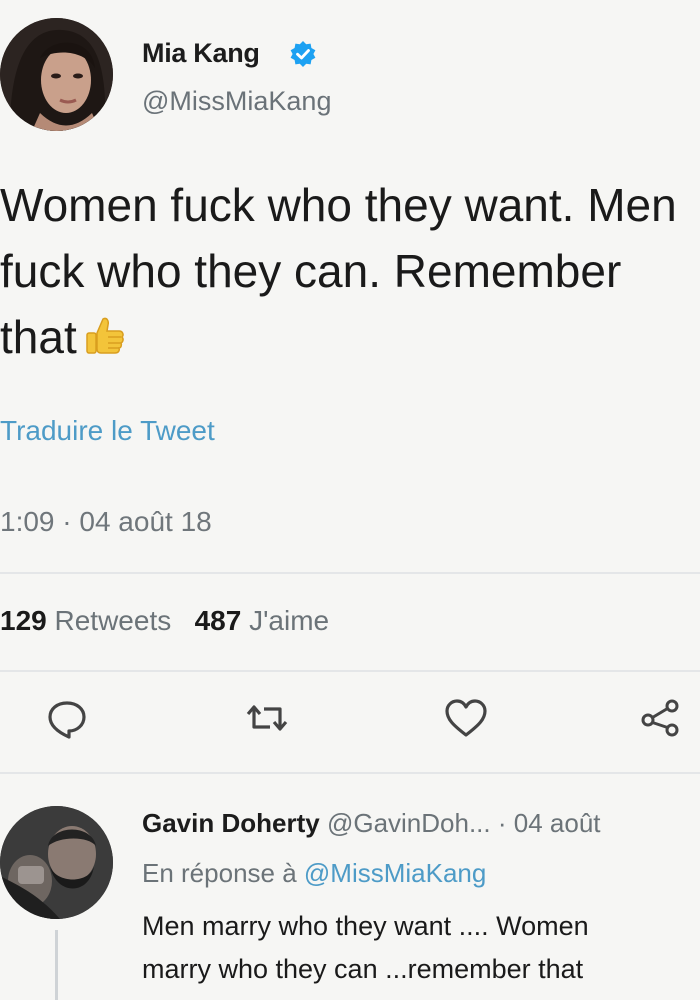 Image resolution: width=700 pixels, height=1000 pixels. I want to click on thread-line, so click(56, 965).